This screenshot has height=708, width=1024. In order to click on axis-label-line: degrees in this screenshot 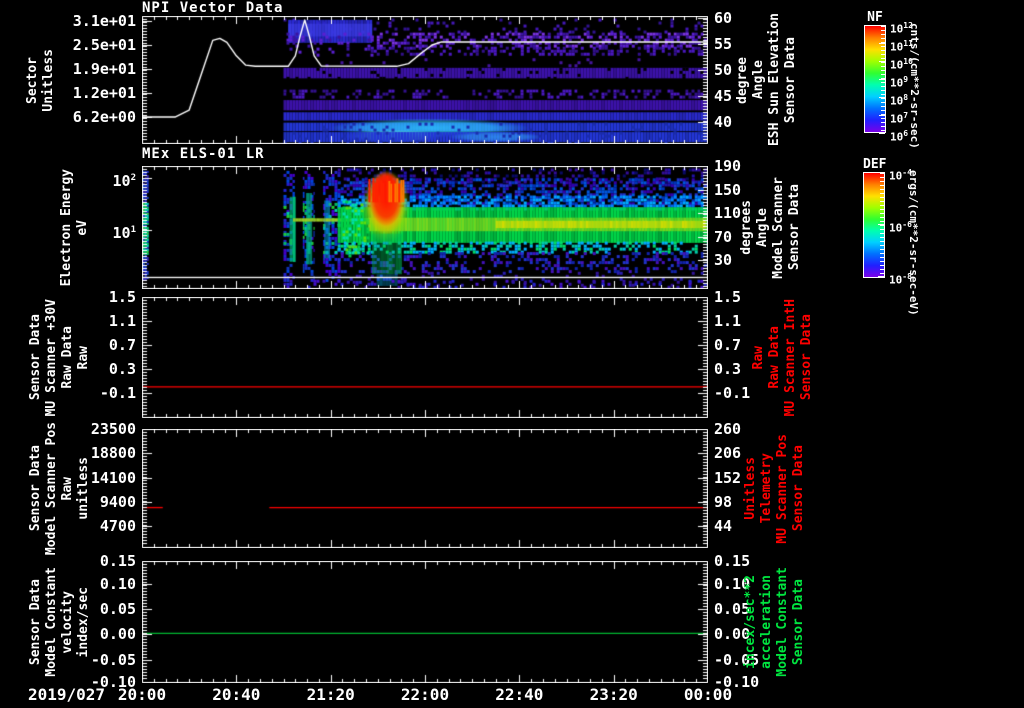, I will do `click(746, 227)`.